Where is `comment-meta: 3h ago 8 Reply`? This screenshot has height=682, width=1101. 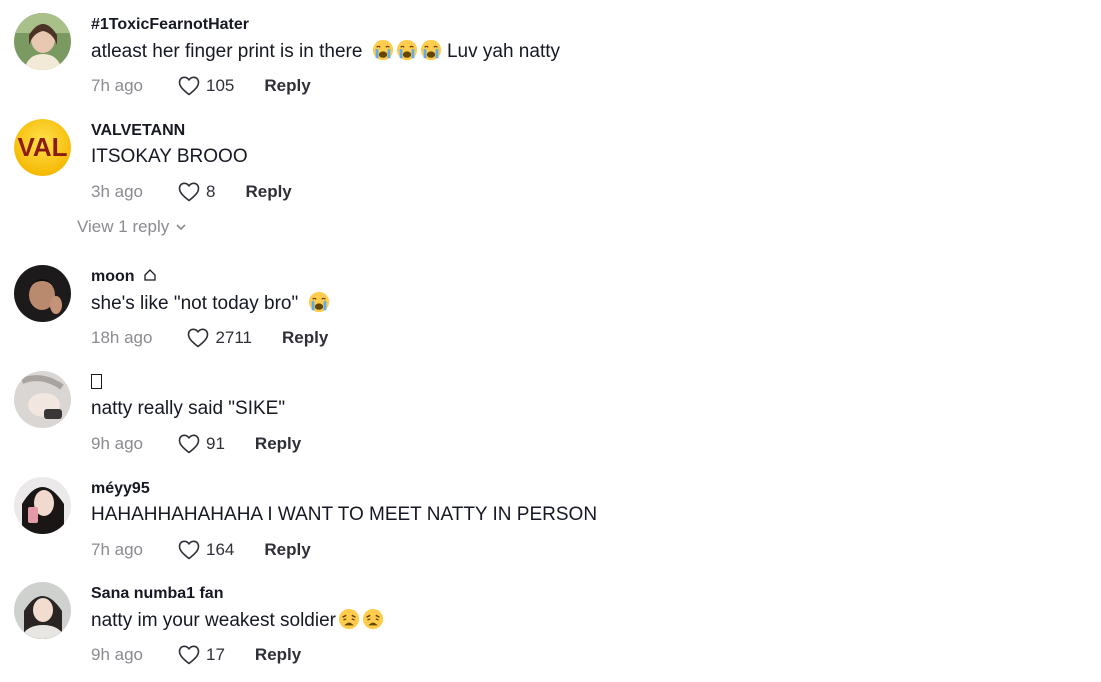 comment-meta: 3h ago 8 Reply is located at coordinates (191, 192).